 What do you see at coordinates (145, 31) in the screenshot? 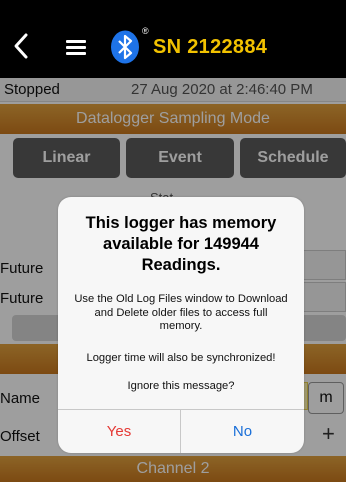
I see `registered-mark: ®` at bounding box center [145, 31].